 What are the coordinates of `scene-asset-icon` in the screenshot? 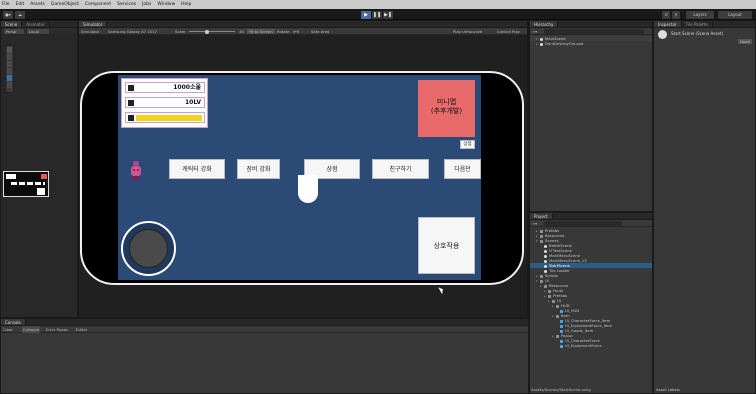 It's located at (662, 34).